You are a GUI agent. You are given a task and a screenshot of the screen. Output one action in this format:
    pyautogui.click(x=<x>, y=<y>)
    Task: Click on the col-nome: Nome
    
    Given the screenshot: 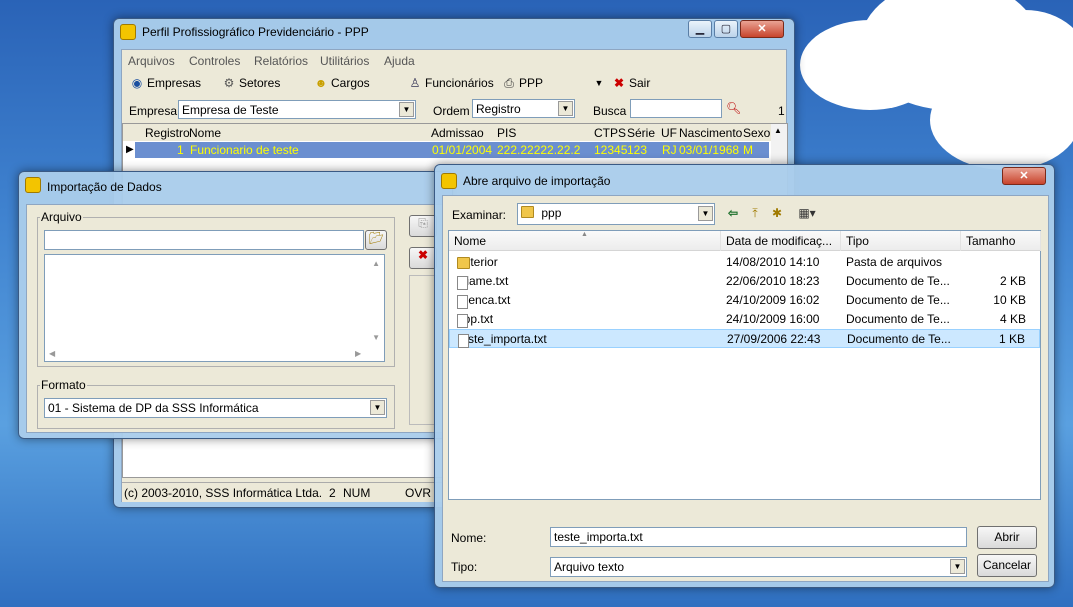 What is the action you would take?
    pyautogui.click(x=205, y=133)
    